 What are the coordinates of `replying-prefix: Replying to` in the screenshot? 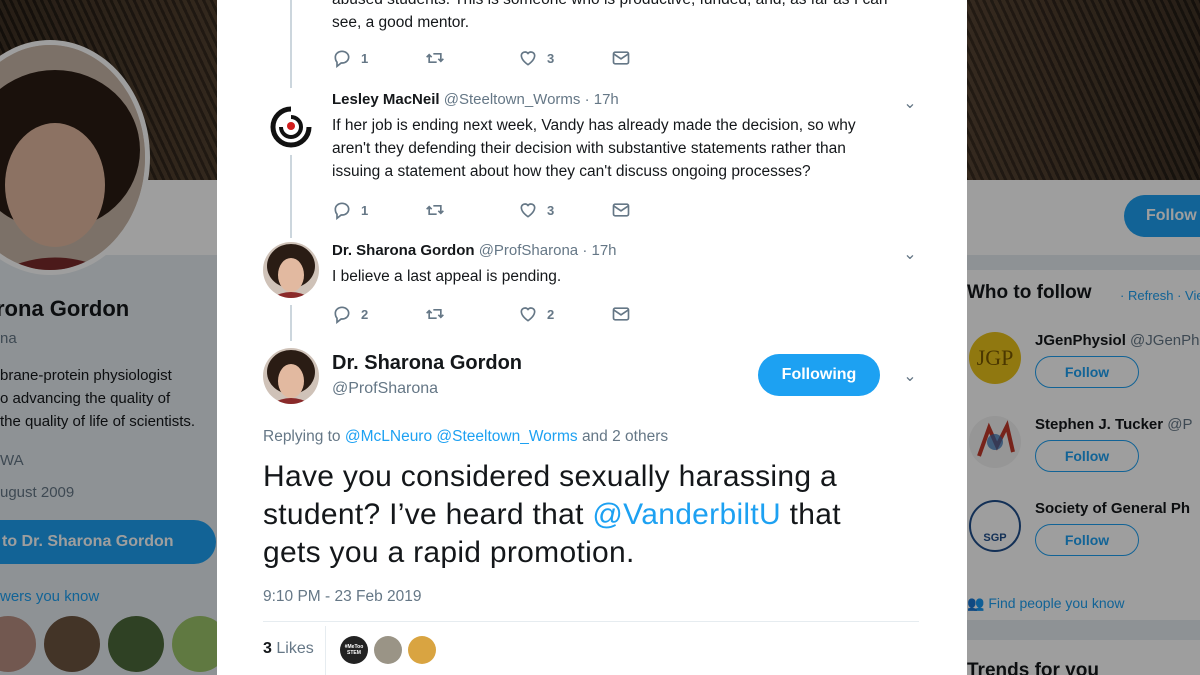 It's located at (302, 436).